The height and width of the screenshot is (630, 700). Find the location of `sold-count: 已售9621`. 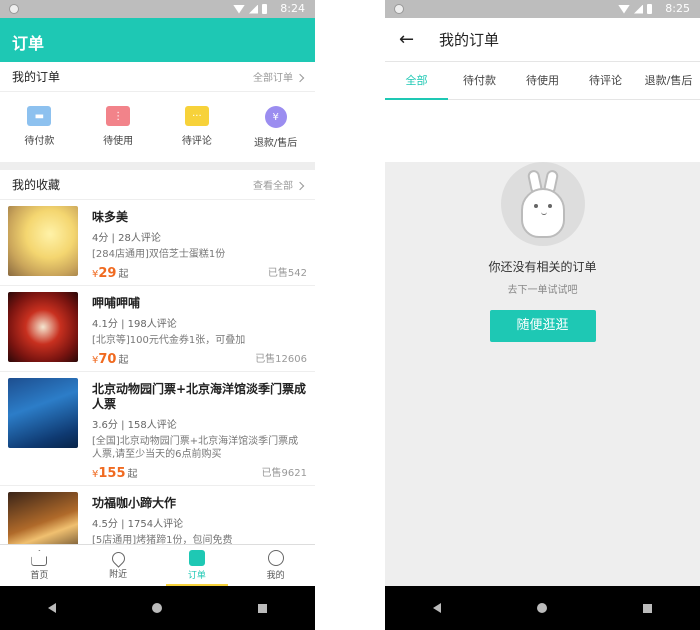

sold-count: 已售9621 is located at coordinates (284, 473).